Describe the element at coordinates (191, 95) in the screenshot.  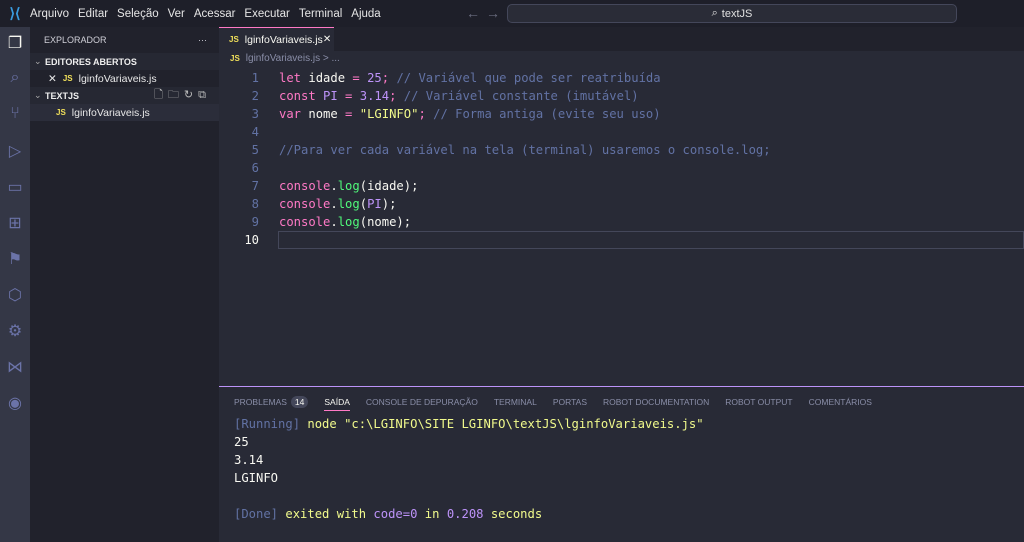
I see `refresh-icon: ↻` at that location.